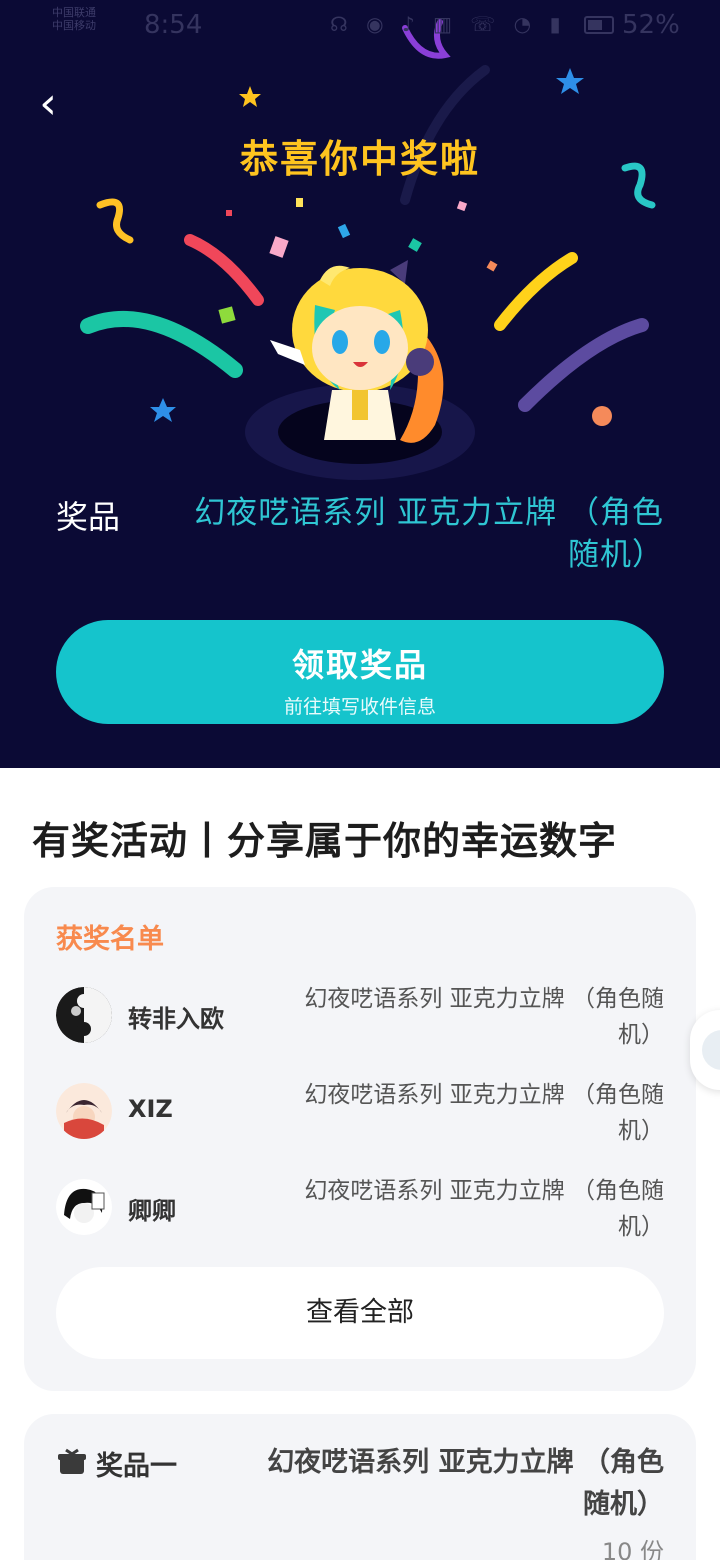 The image size is (720, 1560). What do you see at coordinates (173, 25) in the screenshot?
I see `status-time: 8:54` at bounding box center [173, 25].